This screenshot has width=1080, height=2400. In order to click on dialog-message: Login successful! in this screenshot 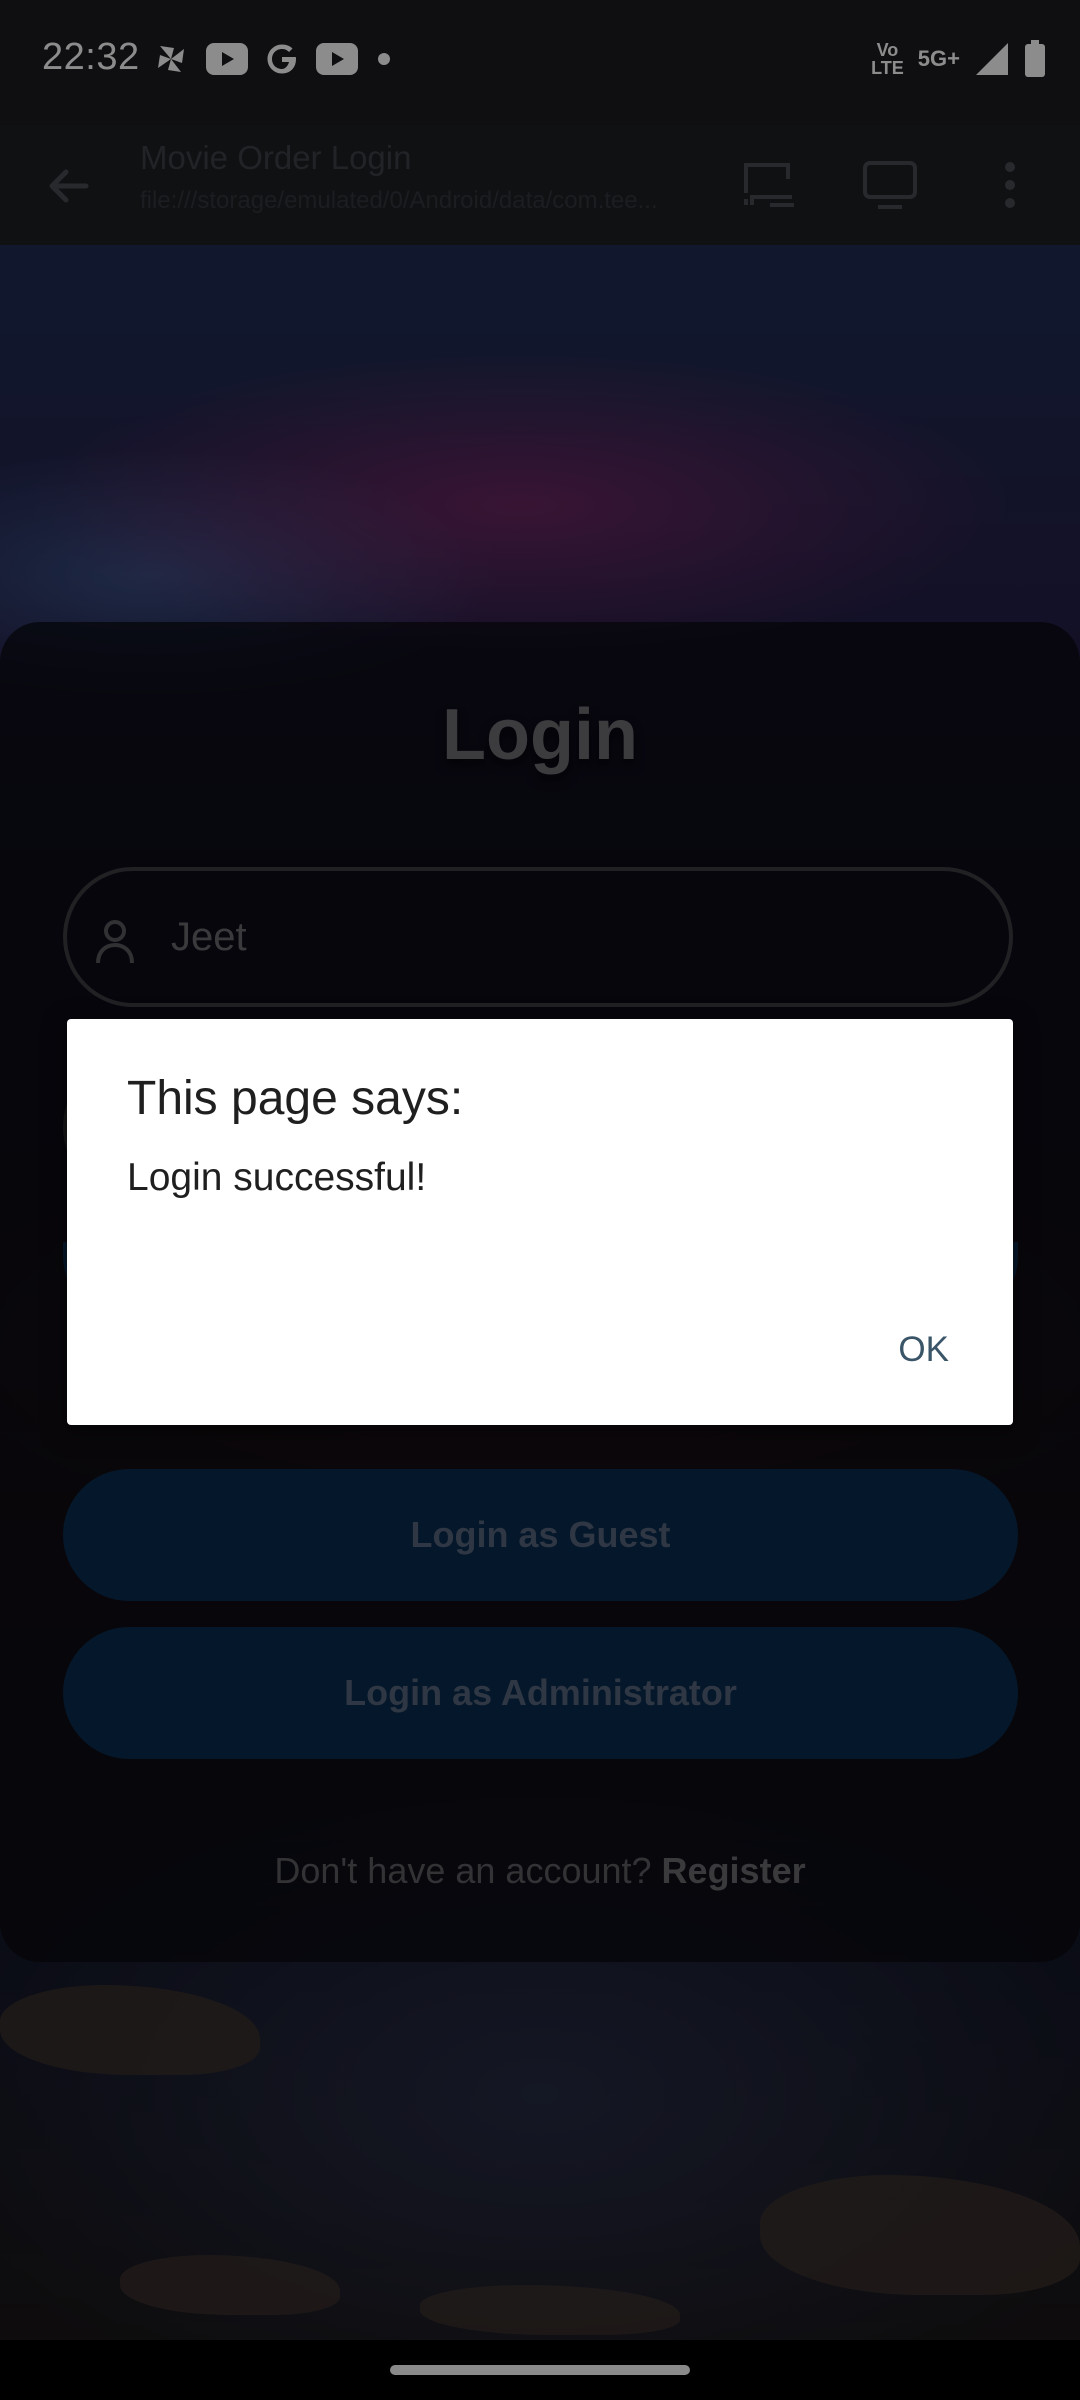, I will do `click(277, 1177)`.